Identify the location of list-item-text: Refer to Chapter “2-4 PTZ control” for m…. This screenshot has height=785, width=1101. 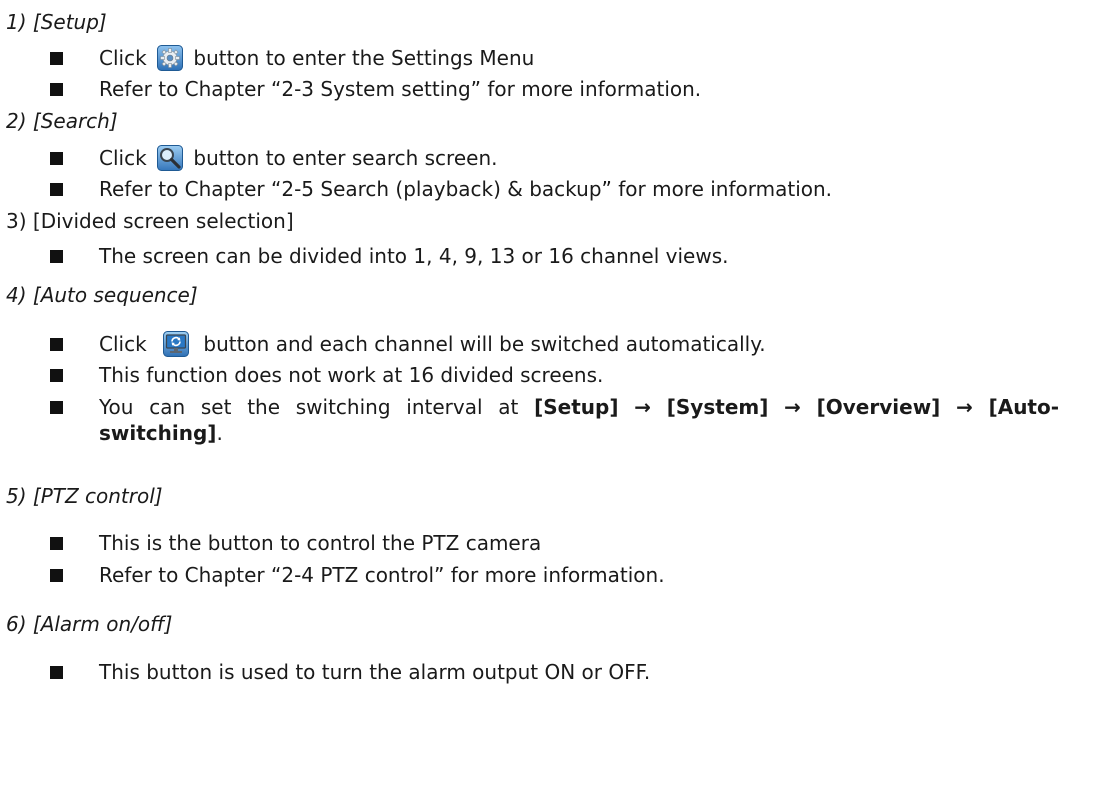
(382, 575).